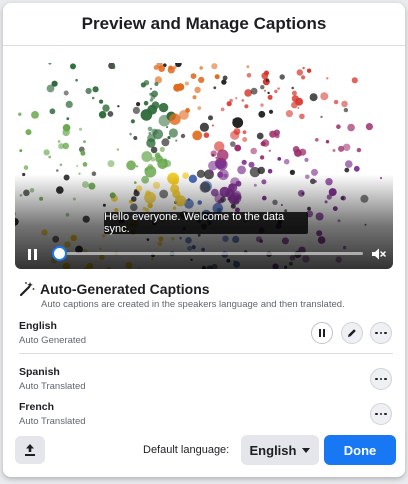 The image size is (408, 484). Describe the element at coordinates (273, 450) in the screenshot. I see `default-language-value: English` at that location.